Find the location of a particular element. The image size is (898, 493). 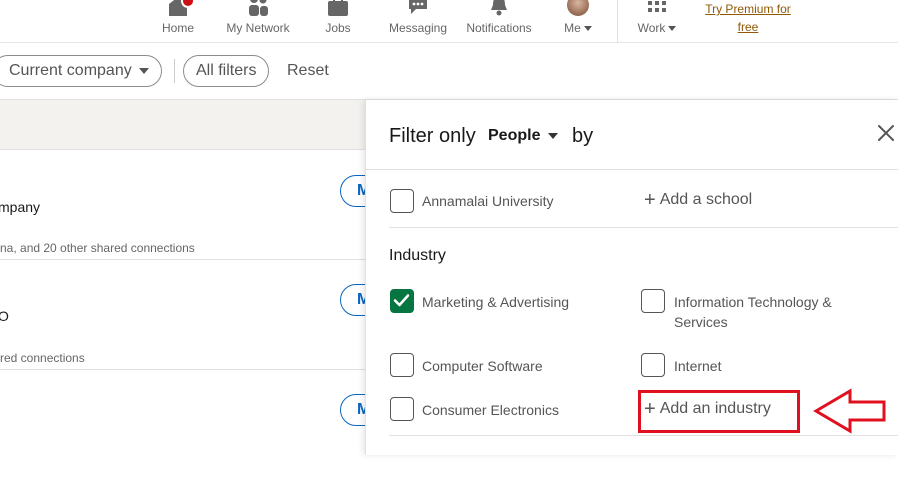

bell-icon is located at coordinates (499, 8).